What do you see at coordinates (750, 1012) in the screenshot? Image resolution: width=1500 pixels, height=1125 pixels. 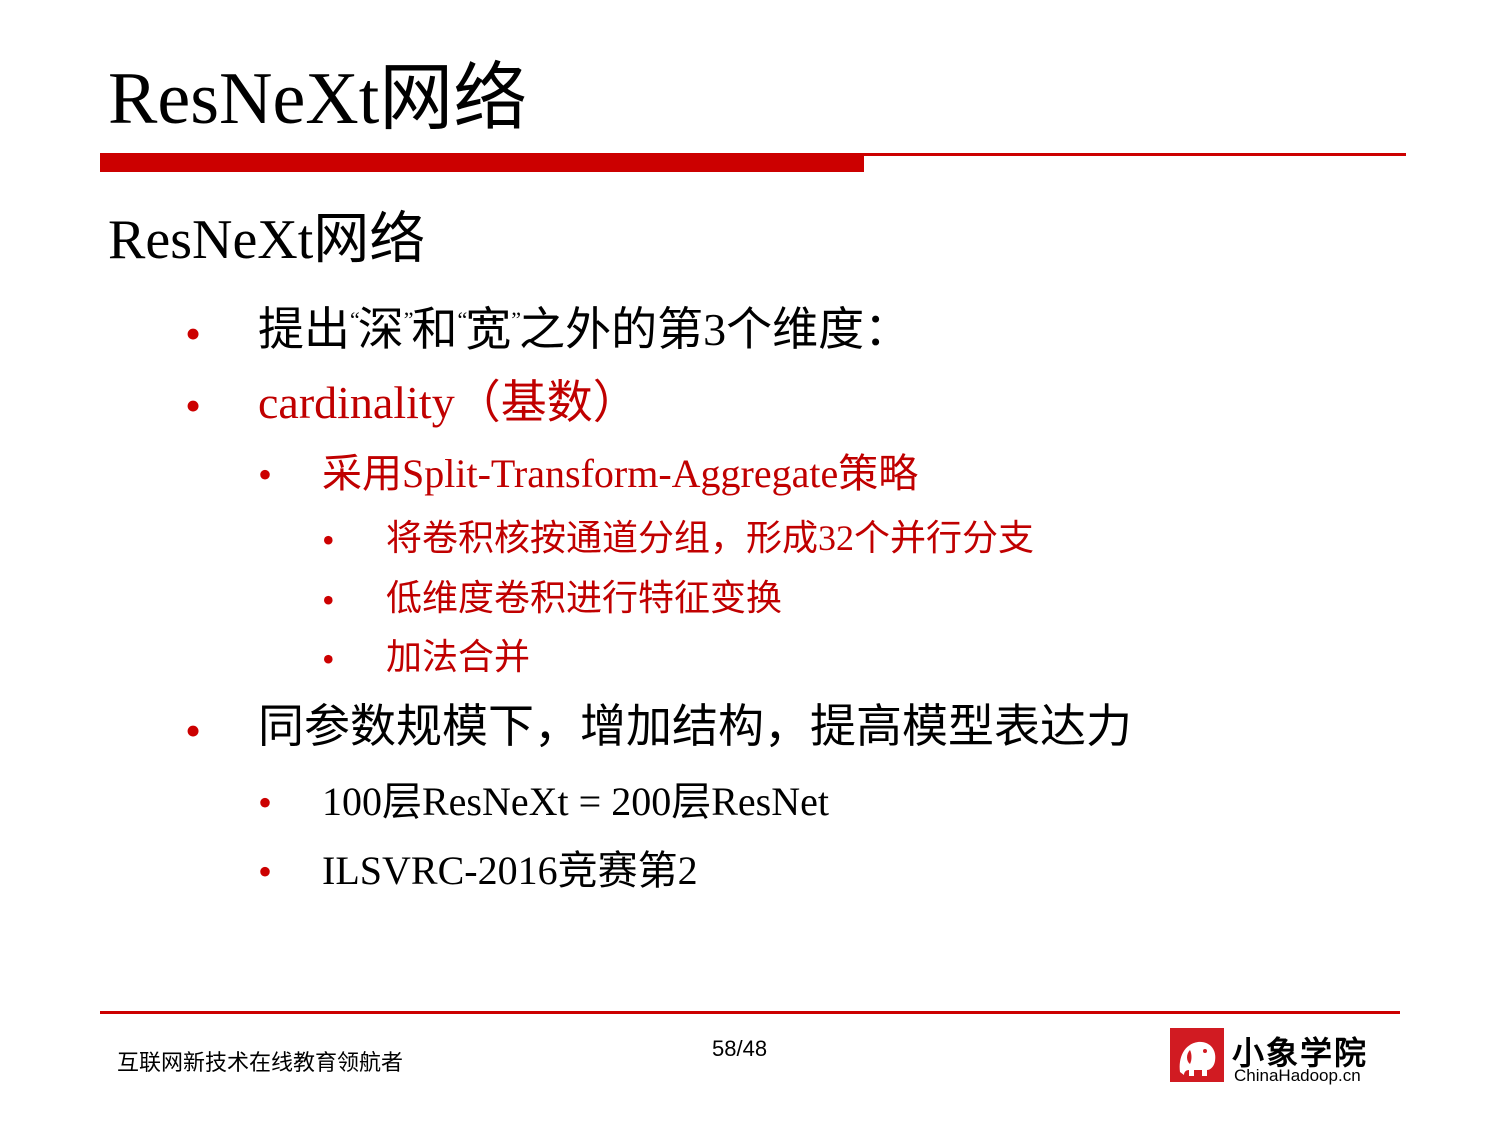 I see `footer-divider` at bounding box center [750, 1012].